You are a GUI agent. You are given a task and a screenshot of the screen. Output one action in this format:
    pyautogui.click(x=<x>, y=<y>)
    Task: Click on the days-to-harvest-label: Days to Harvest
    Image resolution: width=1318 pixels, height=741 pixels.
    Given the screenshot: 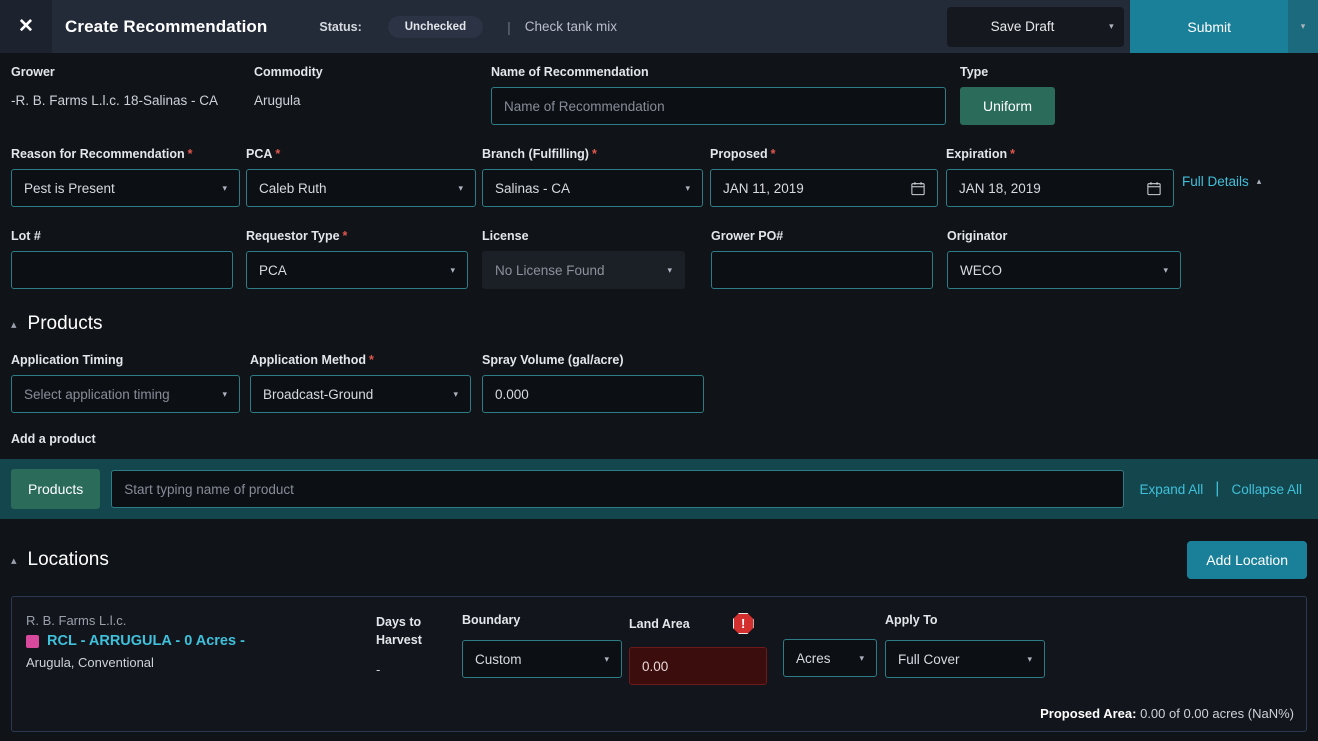 What is the action you would take?
    pyautogui.click(x=399, y=631)
    